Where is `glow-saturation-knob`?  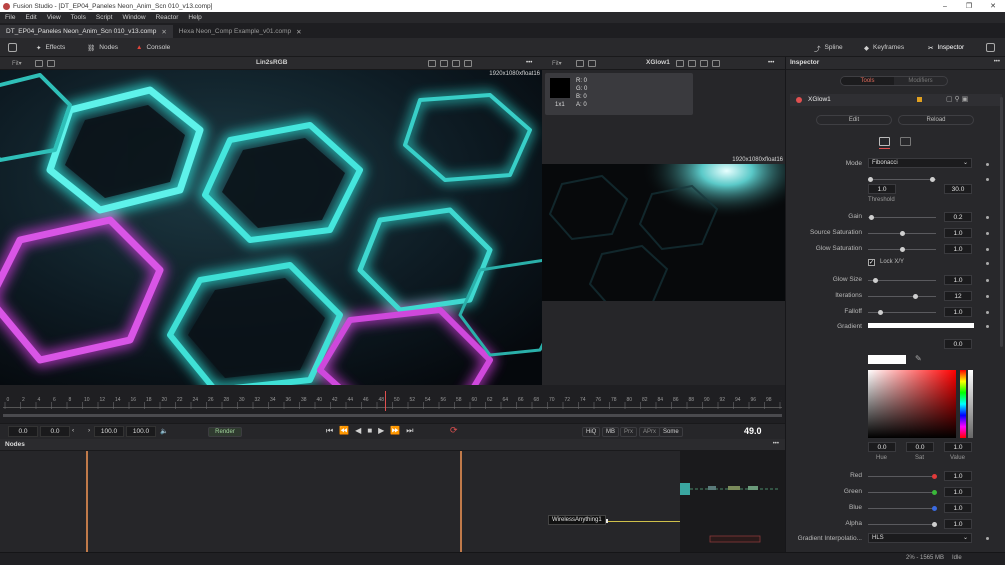 glow-saturation-knob is located at coordinates (902, 249).